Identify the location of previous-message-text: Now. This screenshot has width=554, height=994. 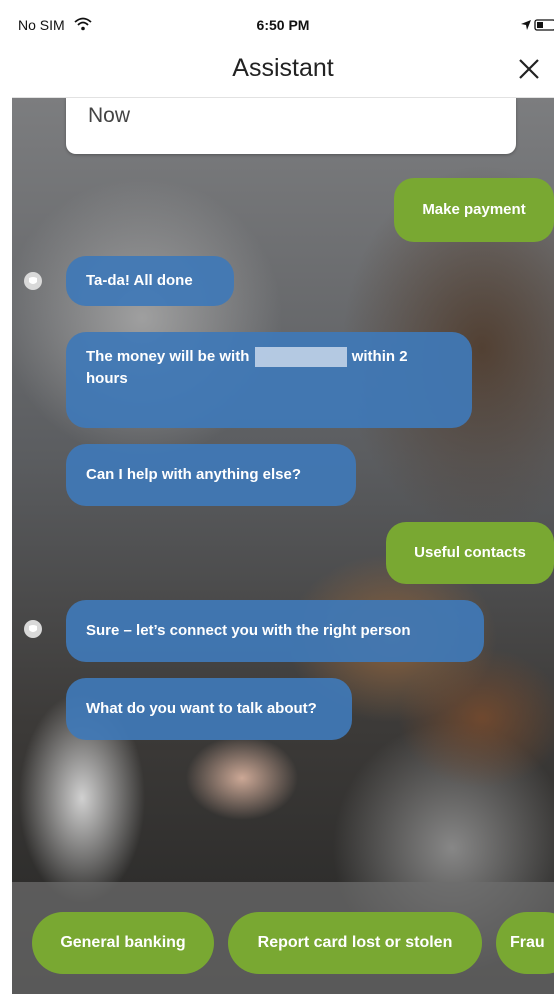
(109, 115).